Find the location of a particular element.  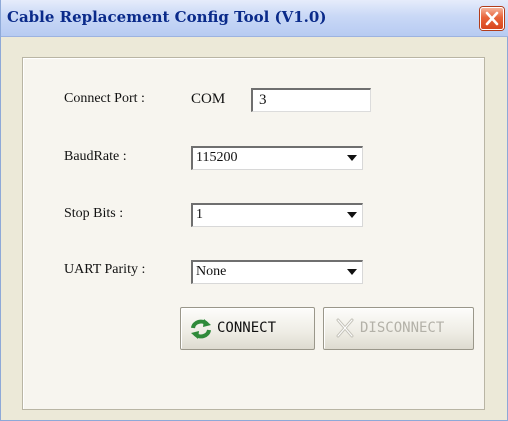

window-title: Cable Replacement Config Tool (V1.0) is located at coordinates (167, 17).